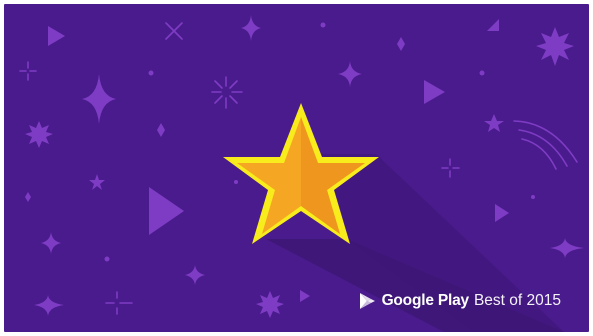 This screenshot has width=593, height=336. What do you see at coordinates (425, 300) in the screenshot?
I see `brand-name: Google Play` at bounding box center [425, 300].